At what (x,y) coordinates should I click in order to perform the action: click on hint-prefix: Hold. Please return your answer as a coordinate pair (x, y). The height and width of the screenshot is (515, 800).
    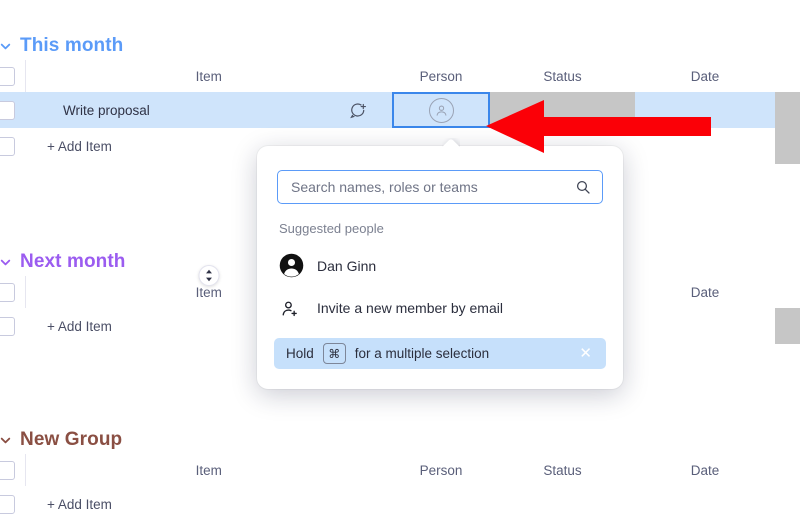
    Looking at the image, I should click on (300, 353).